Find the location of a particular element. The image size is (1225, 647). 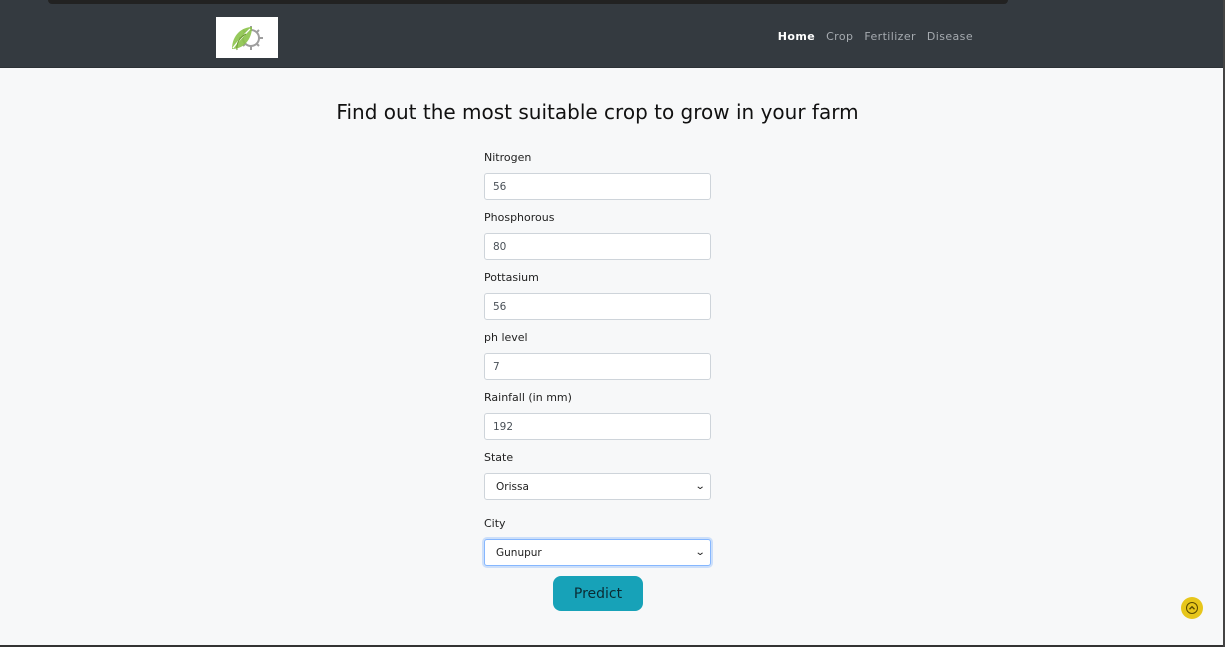

scroll-to-top-button is located at coordinates (1192, 608).